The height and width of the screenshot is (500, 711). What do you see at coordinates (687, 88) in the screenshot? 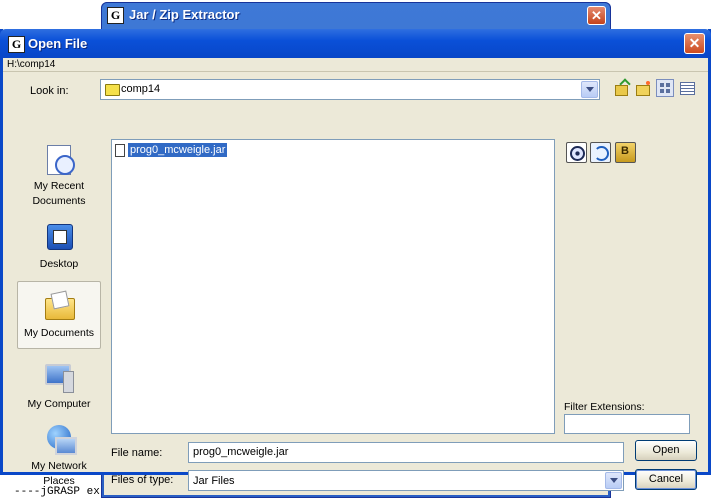
I see `details-view-icon` at bounding box center [687, 88].